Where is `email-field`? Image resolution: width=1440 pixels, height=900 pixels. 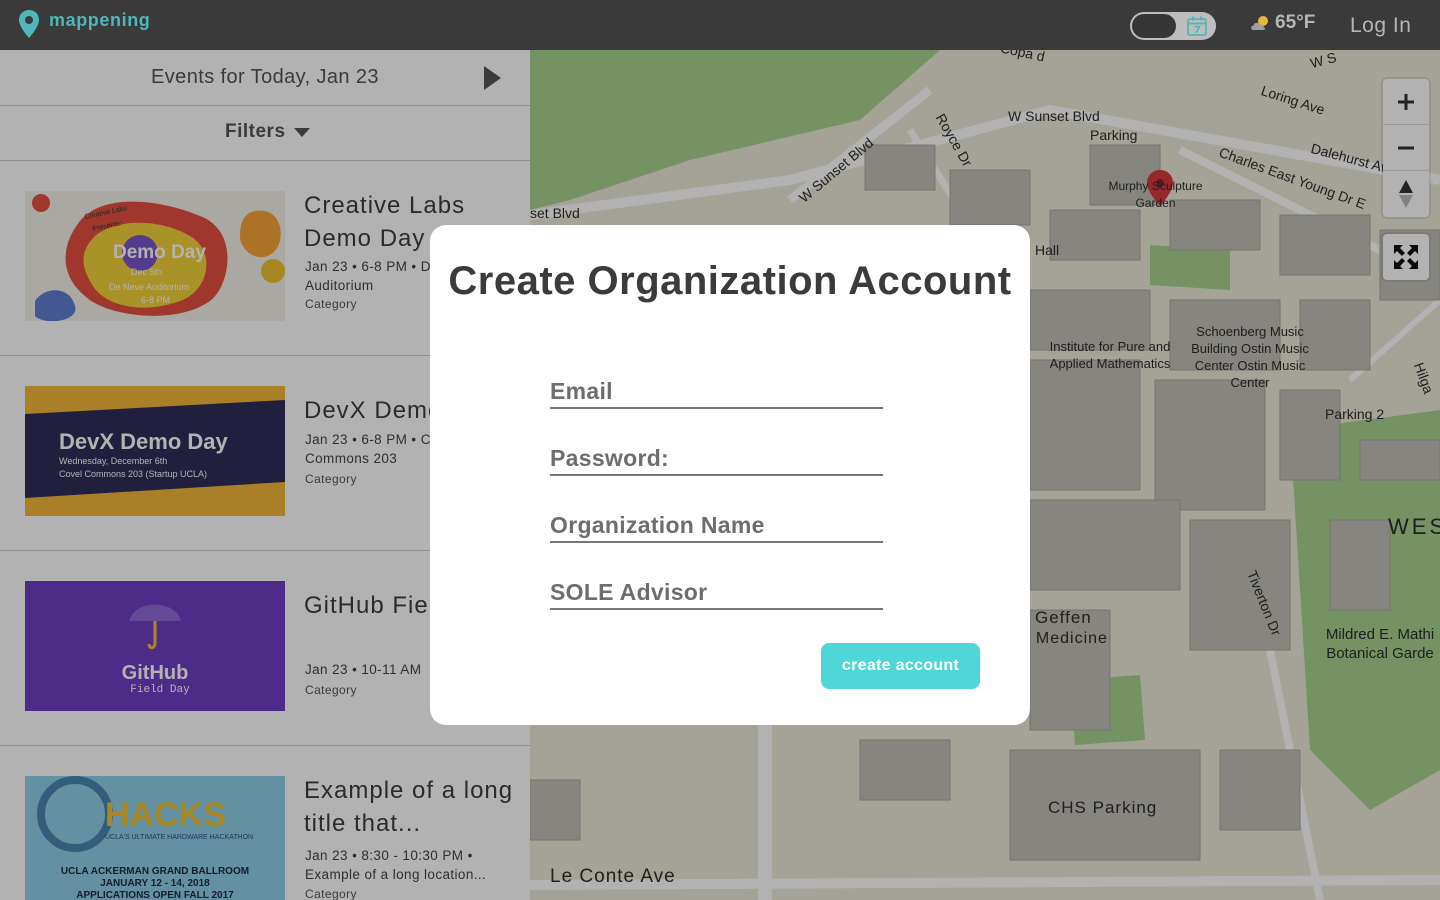
email-field is located at coordinates (716, 392).